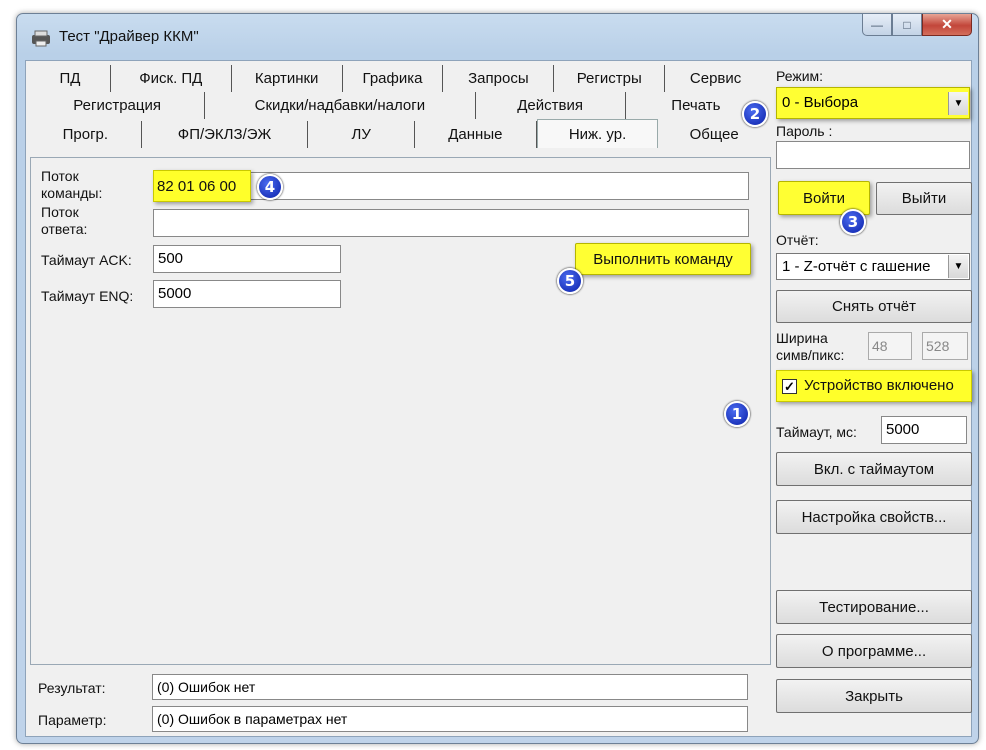  Describe the element at coordinates (287, 78) in the screenshot. I see `tab-pictures: Картинки` at that location.